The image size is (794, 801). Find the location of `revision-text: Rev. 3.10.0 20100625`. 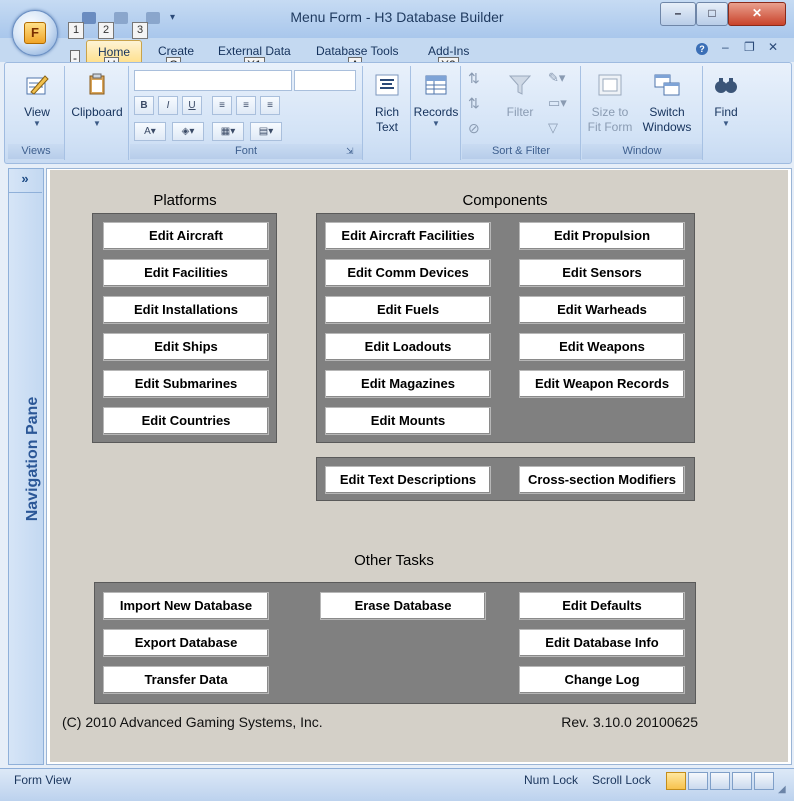

revision-text: Rev. 3.10.0 20100625 is located at coordinates (629, 722).